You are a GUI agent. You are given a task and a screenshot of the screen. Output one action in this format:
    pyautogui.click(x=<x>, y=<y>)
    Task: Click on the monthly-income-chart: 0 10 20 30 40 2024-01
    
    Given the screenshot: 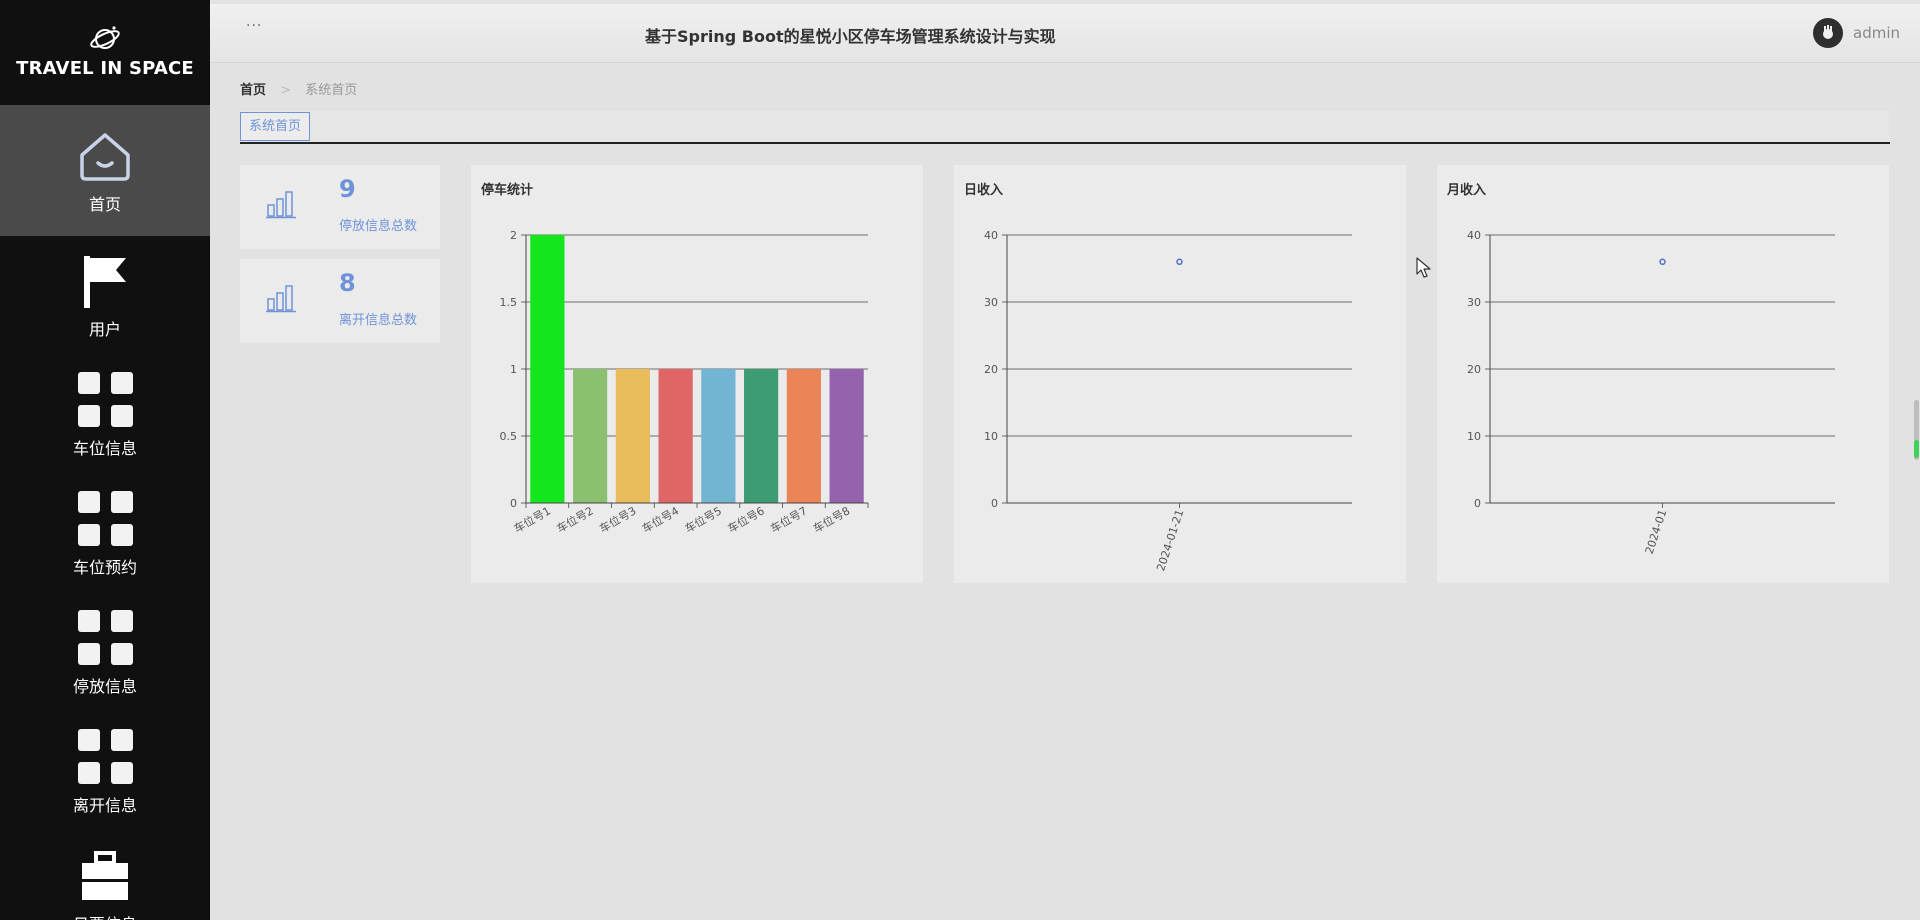 What is the action you would take?
    pyautogui.click(x=1651, y=392)
    